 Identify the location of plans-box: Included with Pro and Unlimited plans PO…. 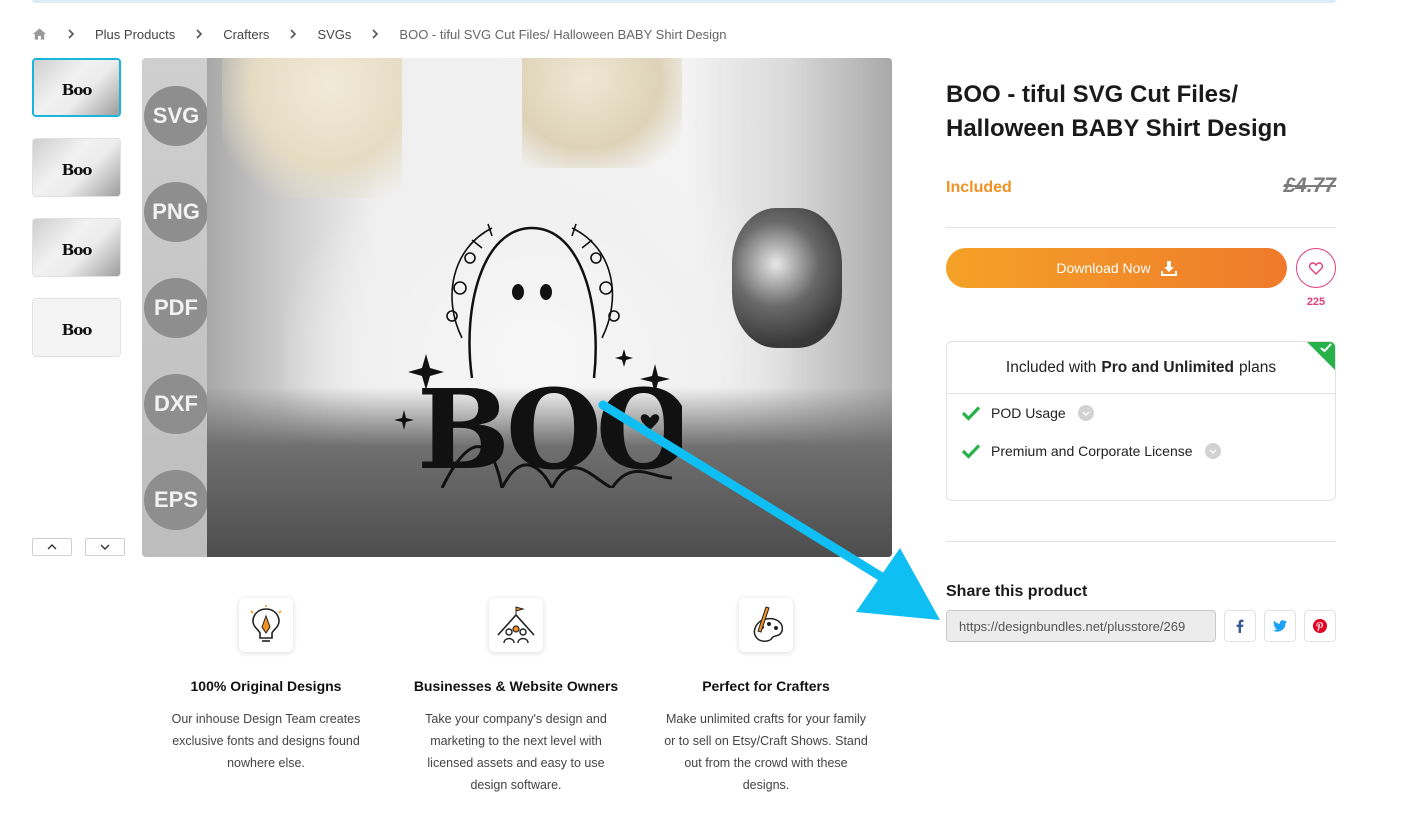
(1141, 421).